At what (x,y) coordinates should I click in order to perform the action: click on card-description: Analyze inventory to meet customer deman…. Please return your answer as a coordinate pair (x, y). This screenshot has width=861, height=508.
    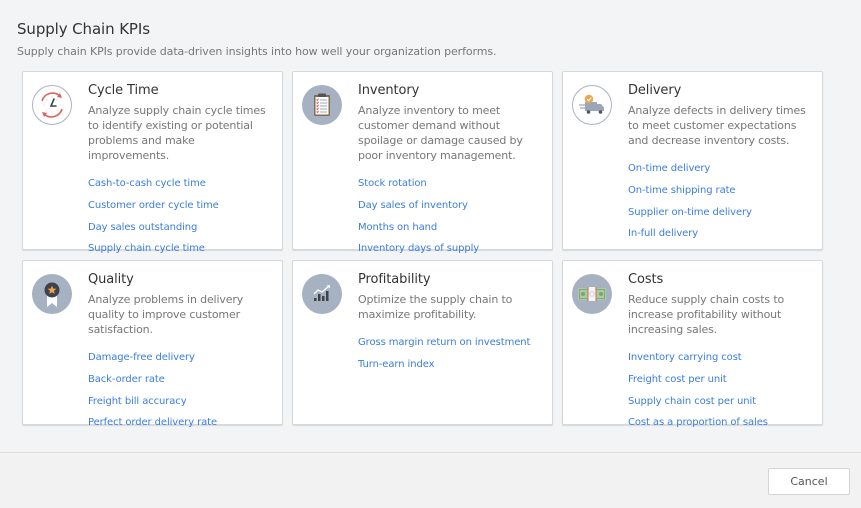
    Looking at the image, I should click on (440, 133).